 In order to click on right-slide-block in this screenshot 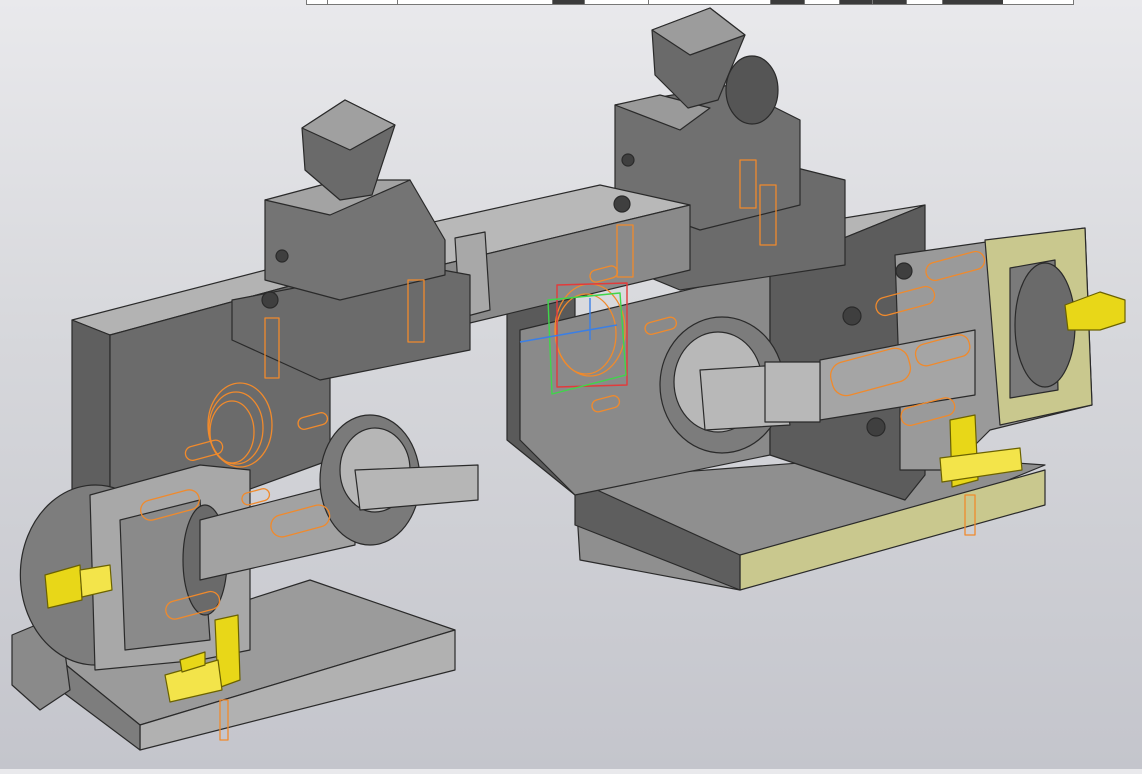, I will do `click(792, 392)`.